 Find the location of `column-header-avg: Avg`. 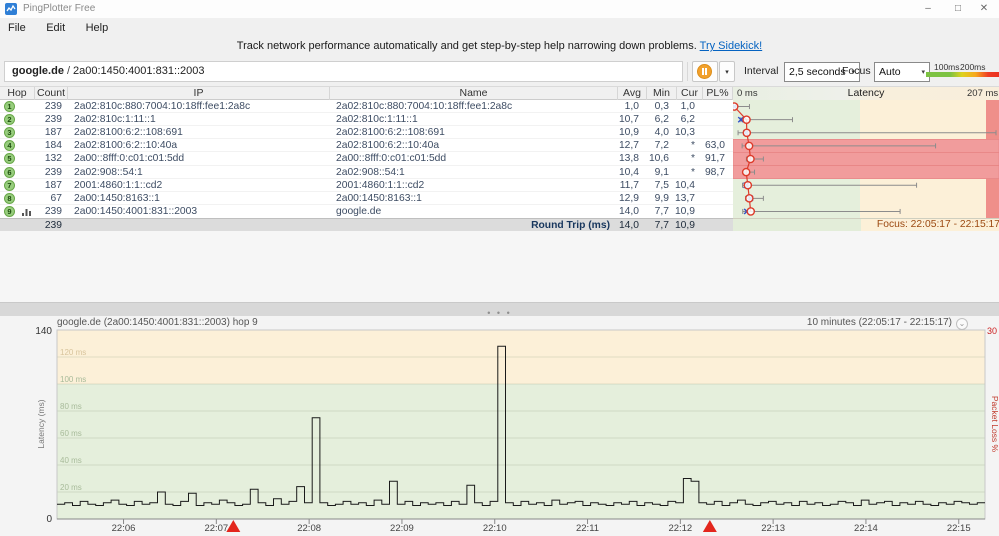

column-header-avg: Avg is located at coordinates (632, 93).